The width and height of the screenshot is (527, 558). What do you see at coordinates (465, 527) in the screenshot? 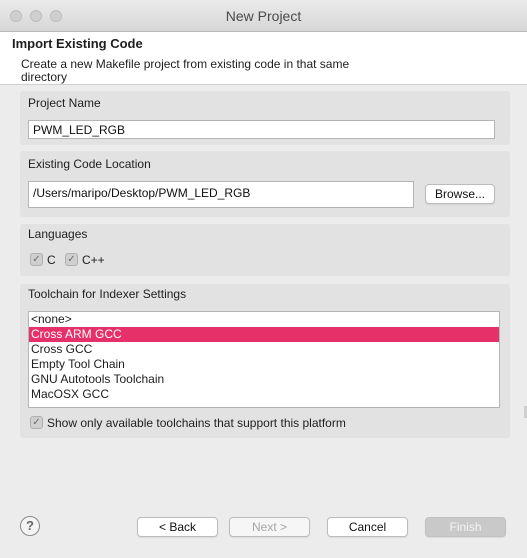
I see `finish-button: Finish` at bounding box center [465, 527].